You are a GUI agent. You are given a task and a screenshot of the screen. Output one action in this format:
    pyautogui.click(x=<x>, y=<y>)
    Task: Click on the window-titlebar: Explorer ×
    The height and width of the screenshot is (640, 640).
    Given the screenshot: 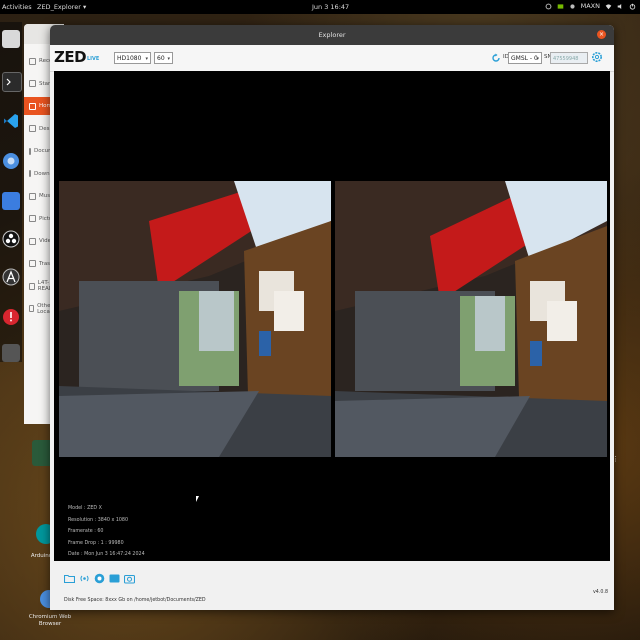 What is the action you would take?
    pyautogui.click(x=332, y=35)
    